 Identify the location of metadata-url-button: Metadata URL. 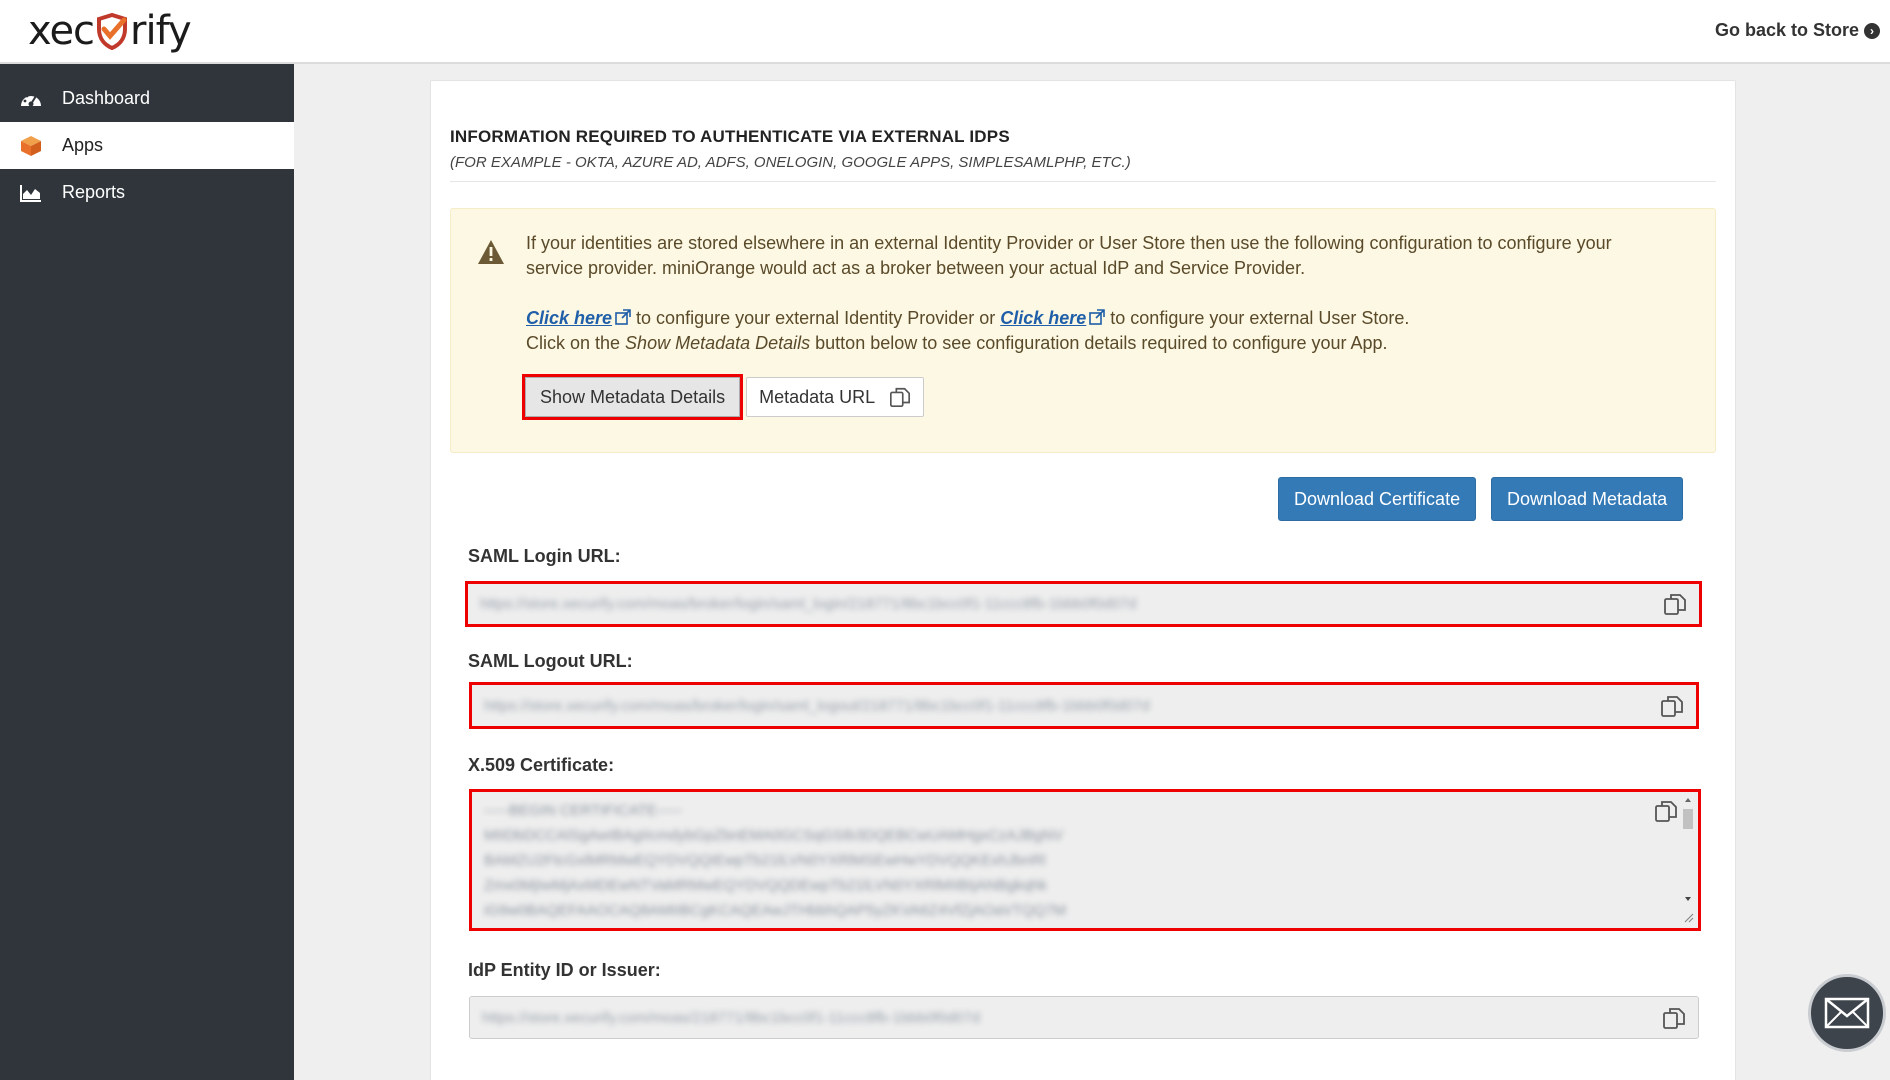
(835, 397).